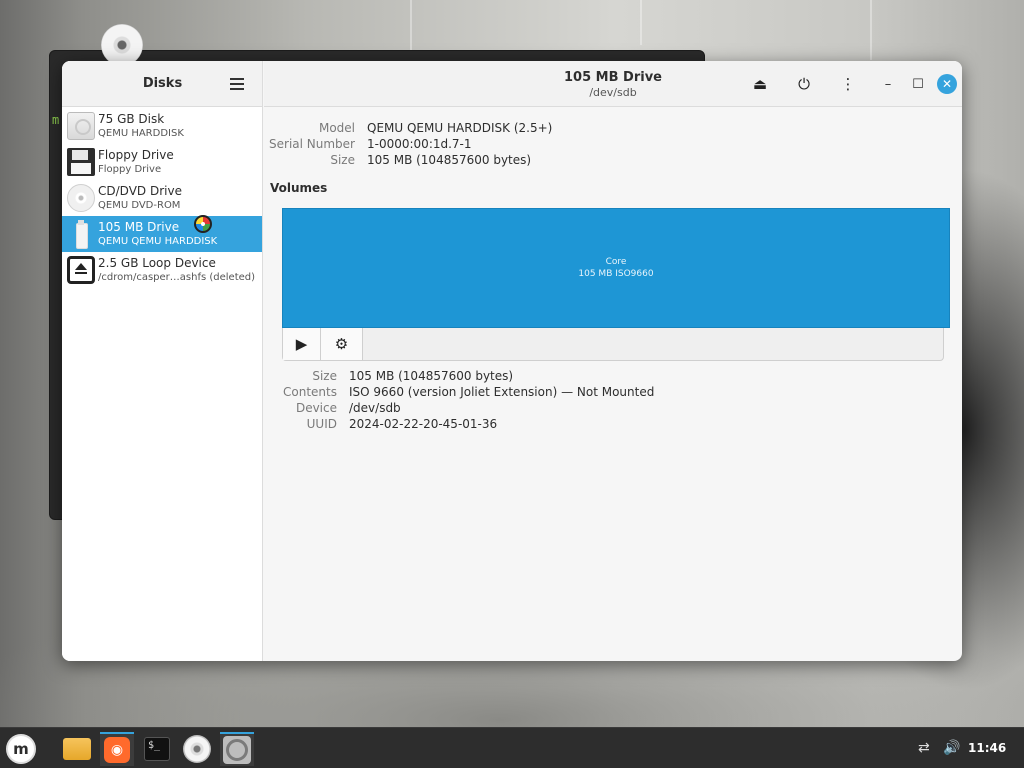 The width and height of the screenshot is (1024, 768). What do you see at coordinates (616, 262) in the screenshot?
I see `partition-name: Core` at bounding box center [616, 262].